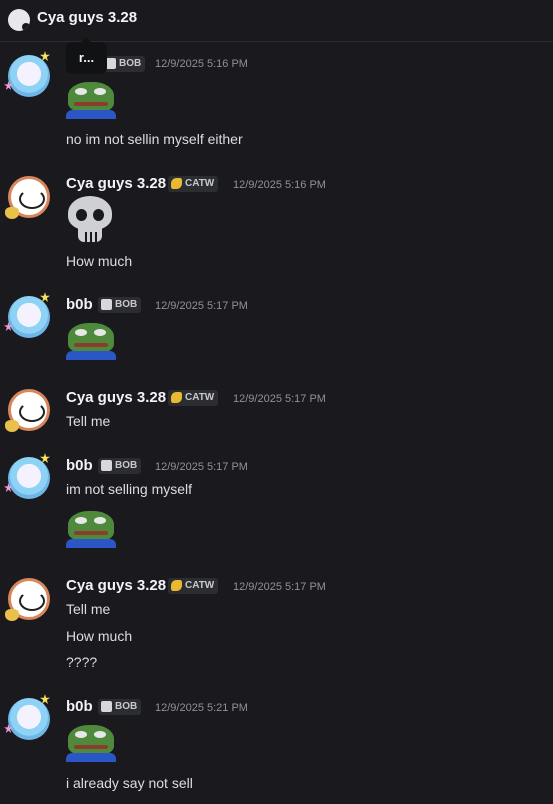 The image size is (553, 804). Describe the element at coordinates (90, 220) in the screenshot. I see `skull-emoji` at that location.